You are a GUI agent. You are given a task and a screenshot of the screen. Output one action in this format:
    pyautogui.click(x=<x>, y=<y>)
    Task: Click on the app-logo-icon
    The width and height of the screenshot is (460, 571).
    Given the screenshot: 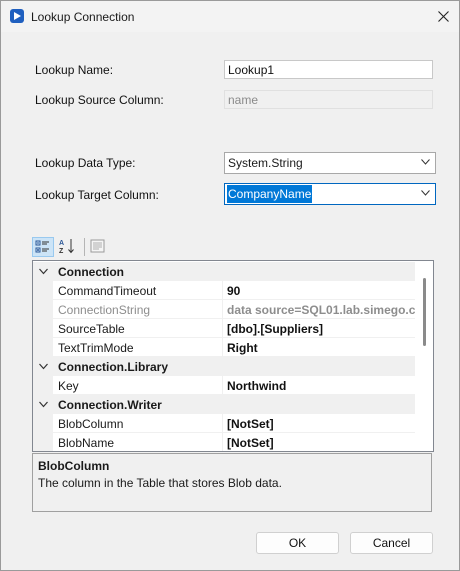 What is the action you would take?
    pyautogui.click(x=17, y=16)
    